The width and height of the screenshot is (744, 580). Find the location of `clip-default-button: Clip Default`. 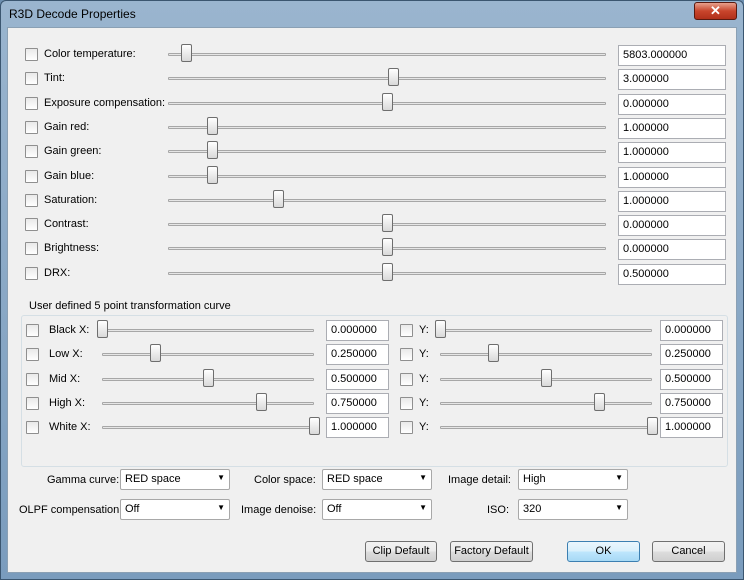

clip-default-button: Clip Default is located at coordinates (401, 551).